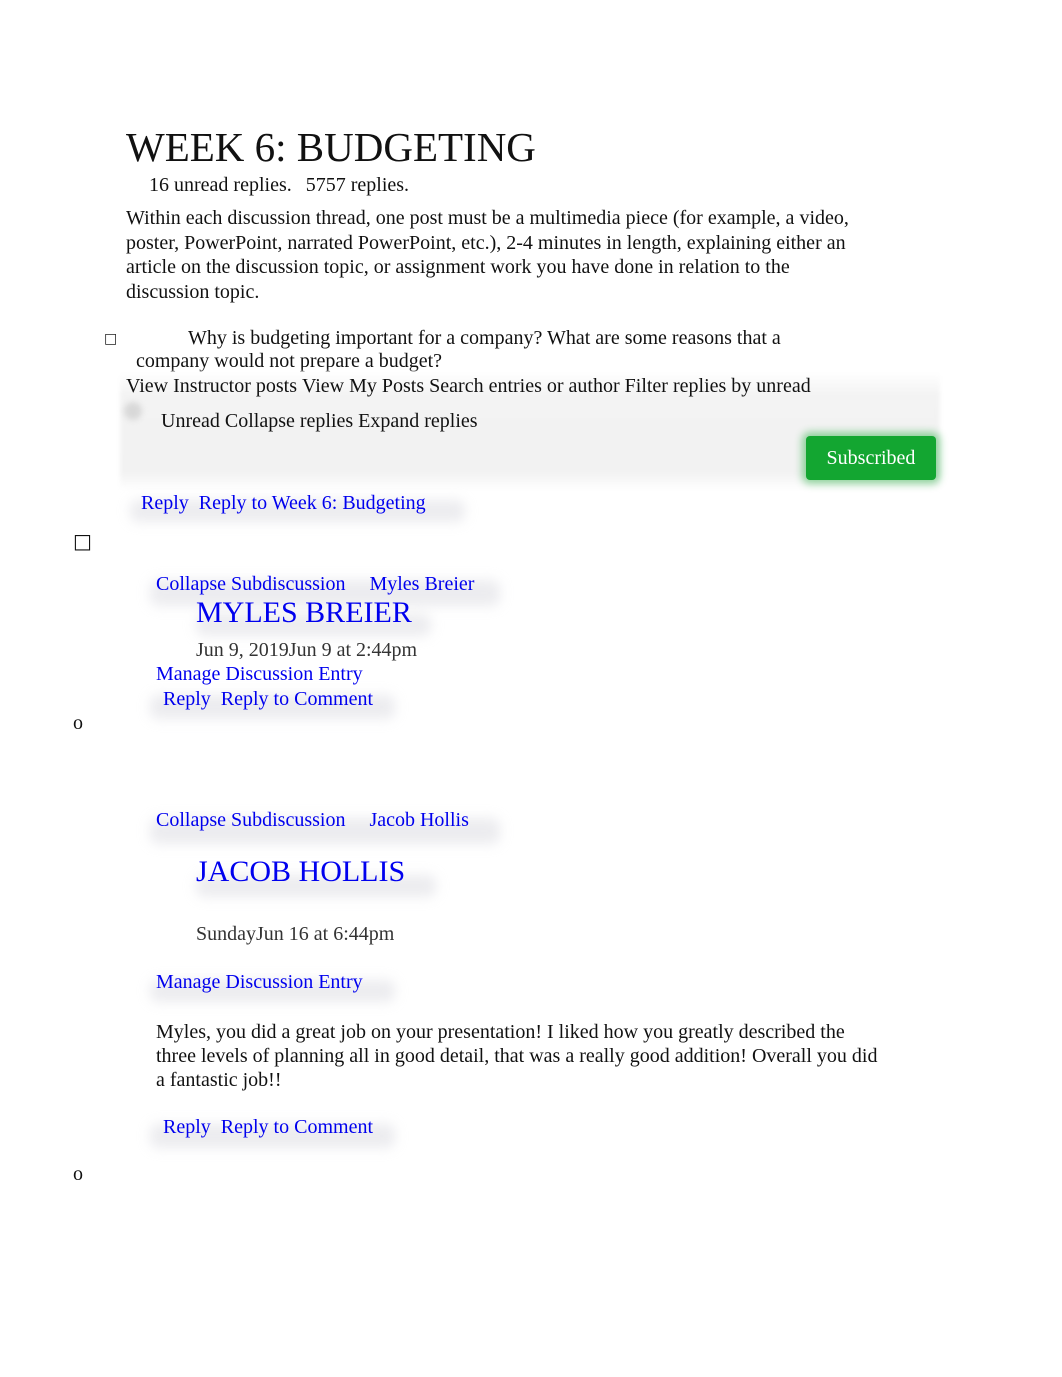 This screenshot has height=1377, width=1062. I want to click on subscribed-button: Subscribed, so click(871, 458).